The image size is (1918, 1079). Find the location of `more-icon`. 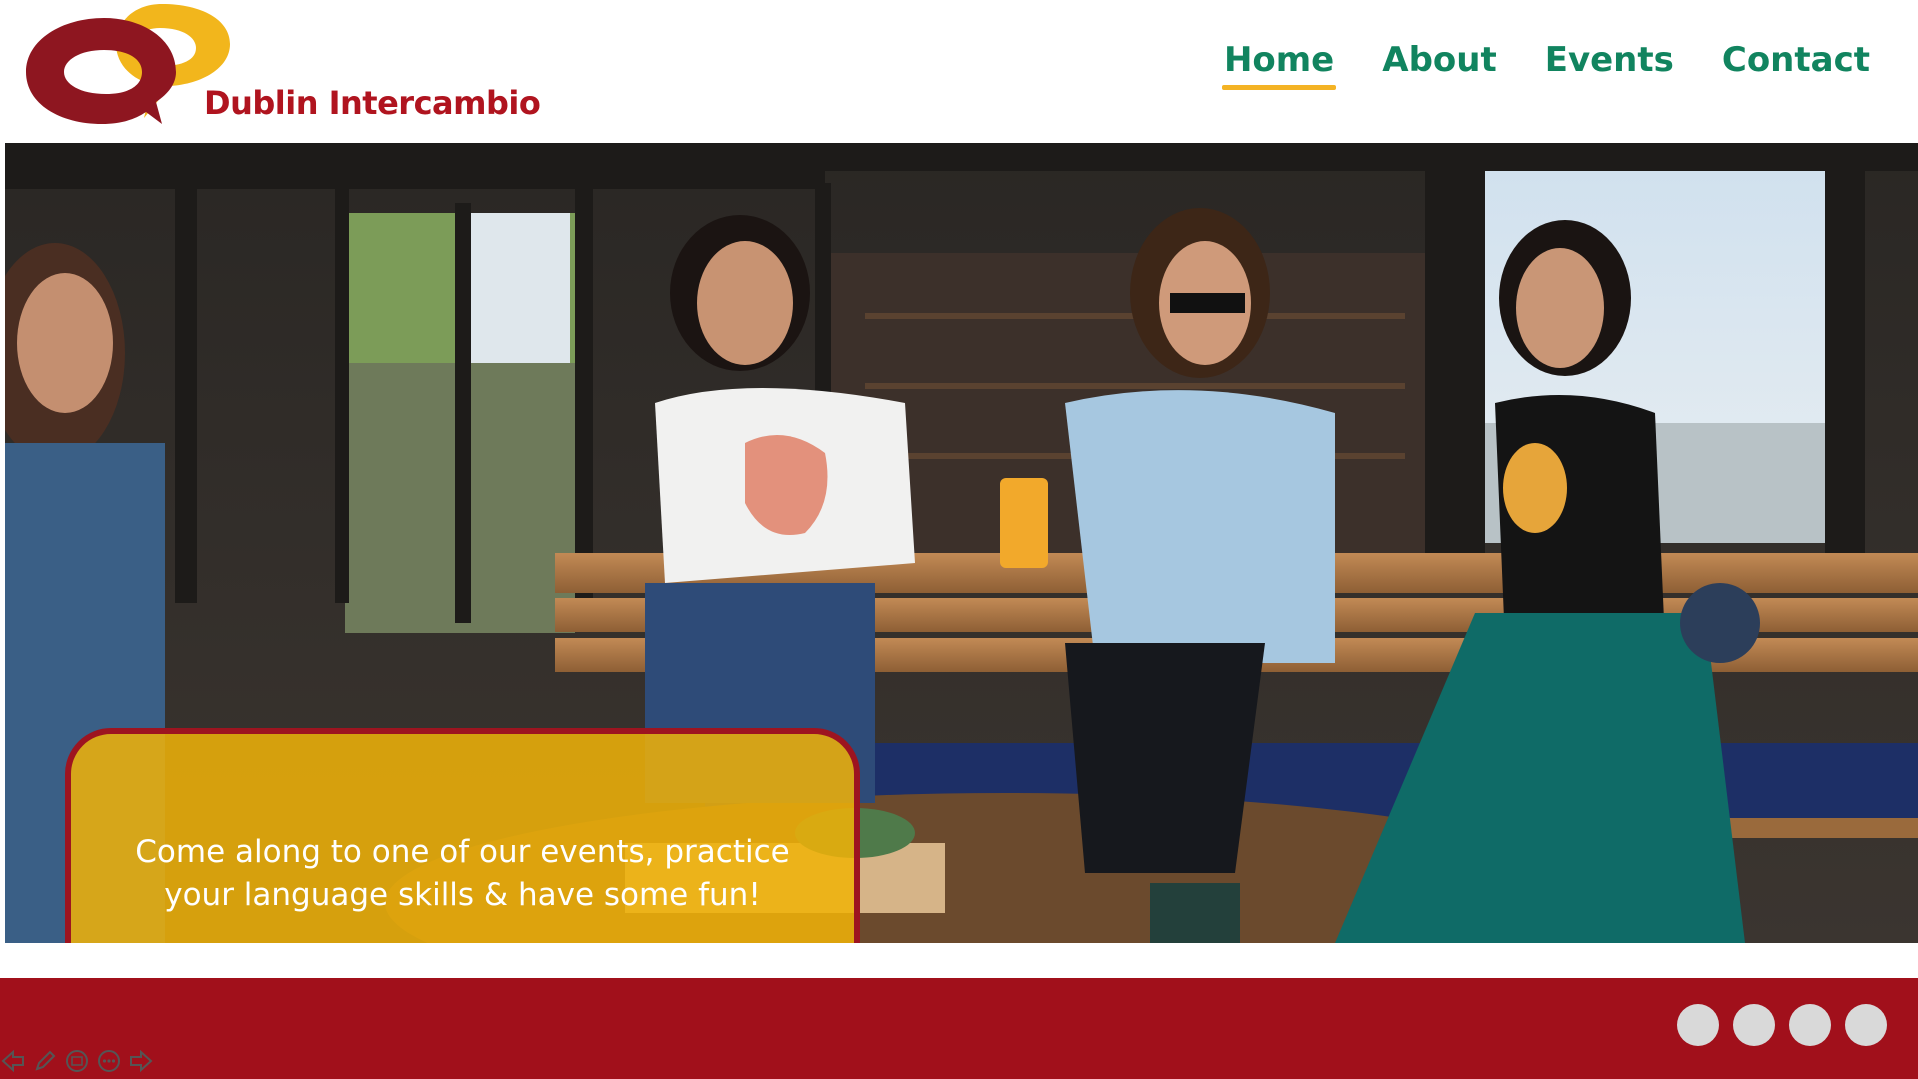

more-icon is located at coordinates (109, 1061).